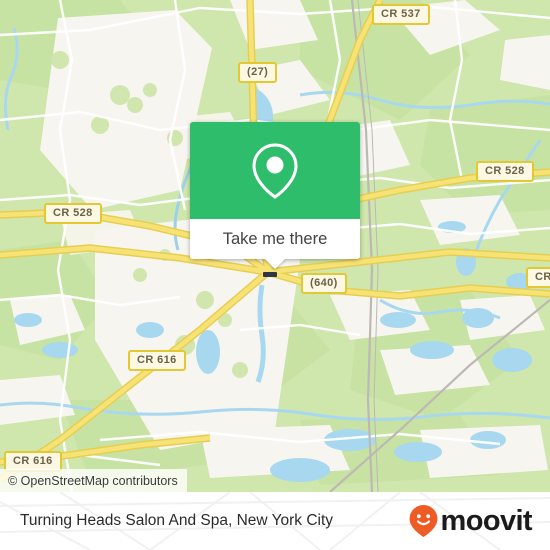 The width and height of the screenshot is (550, 550). What do you see at coordinates (401, 14) in the screenshot?
I see `road-shield-cr537: CR 537` at bounding box center [401, 14].